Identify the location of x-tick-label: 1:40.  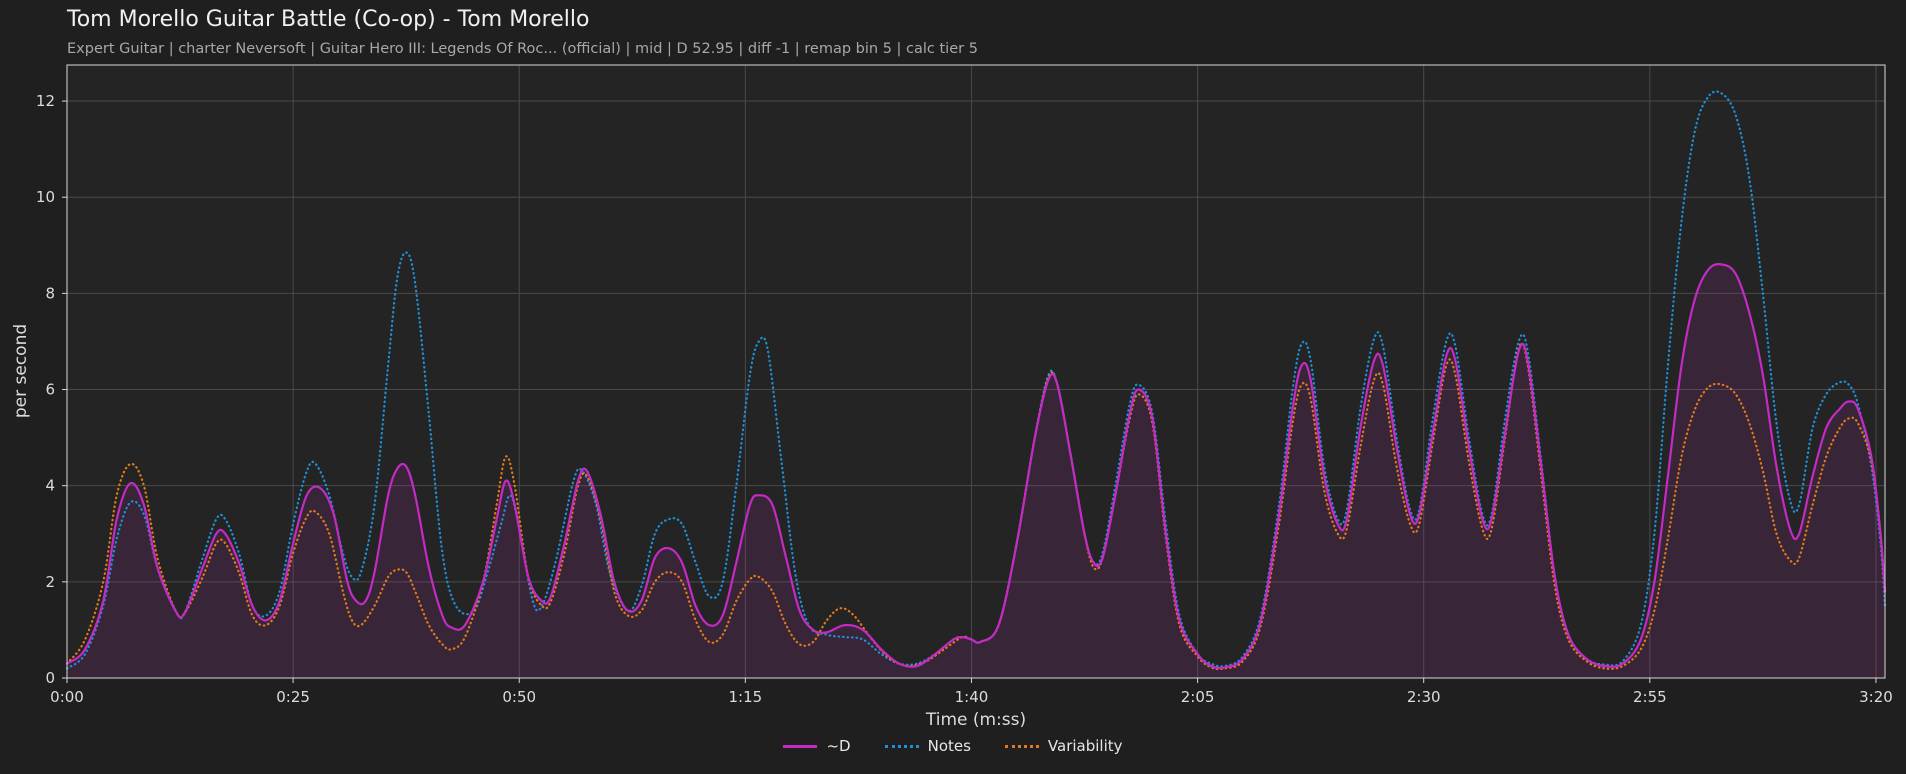
(972, 697).